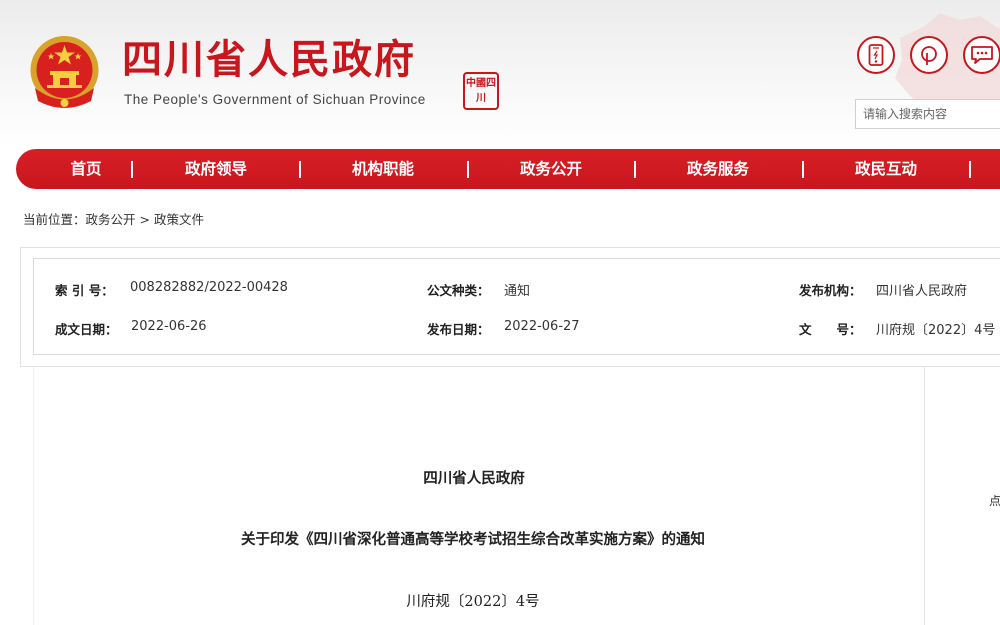 The image size is (1000, 625). Describe the element at coordinates (473, 540) in the screenshot. I see `document-title: 关于印发《四川省深化普通高等学校考试招生综合改革实施方案》的通知` at that location.